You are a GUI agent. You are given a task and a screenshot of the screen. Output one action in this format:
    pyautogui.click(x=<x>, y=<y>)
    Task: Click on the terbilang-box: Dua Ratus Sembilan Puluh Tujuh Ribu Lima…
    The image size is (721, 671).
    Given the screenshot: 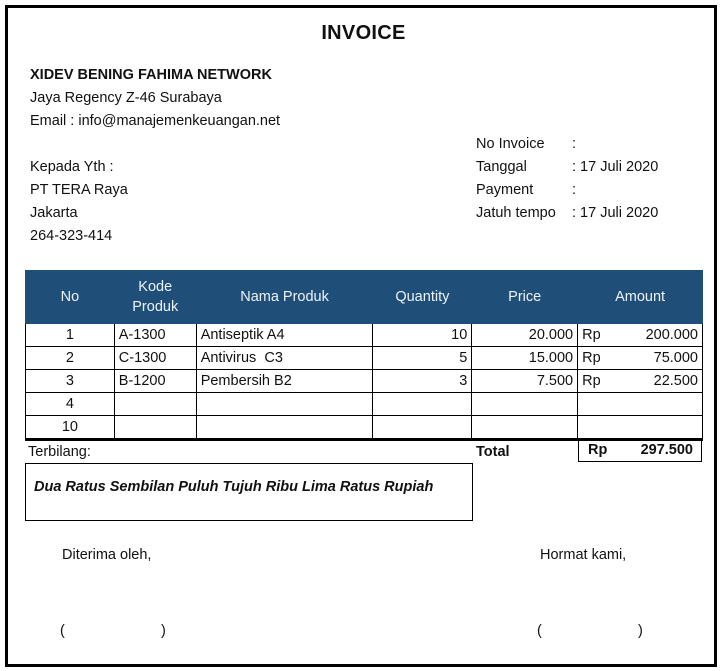 What is the action you would take?
    pyautogui.click(x=249, y=492)
    